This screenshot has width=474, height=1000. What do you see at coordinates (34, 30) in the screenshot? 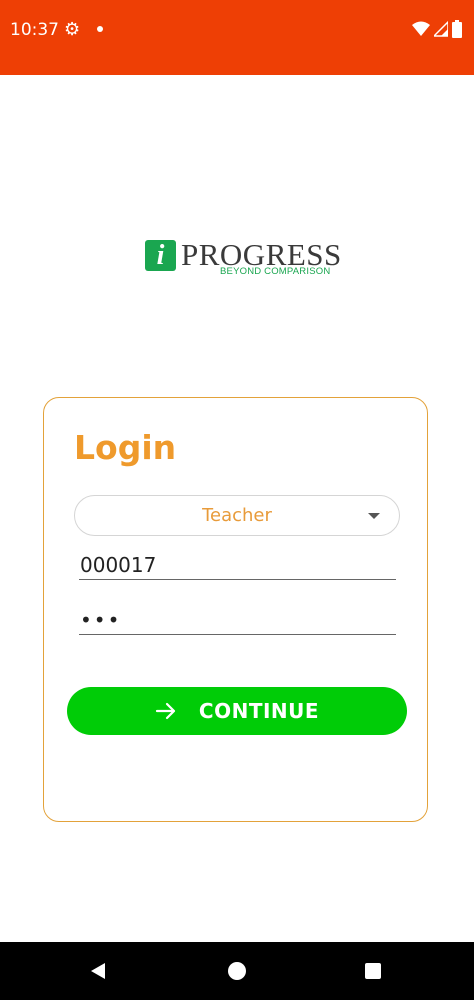
I see `status-time: 10:37` at bounding box center [34, 30].